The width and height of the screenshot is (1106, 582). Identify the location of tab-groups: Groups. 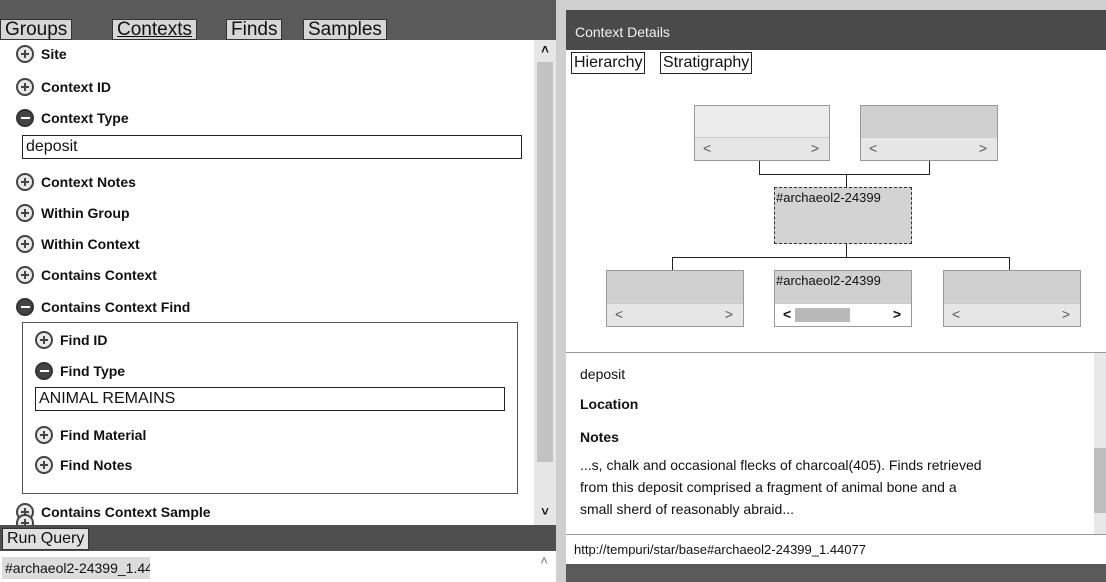
(36, 29).